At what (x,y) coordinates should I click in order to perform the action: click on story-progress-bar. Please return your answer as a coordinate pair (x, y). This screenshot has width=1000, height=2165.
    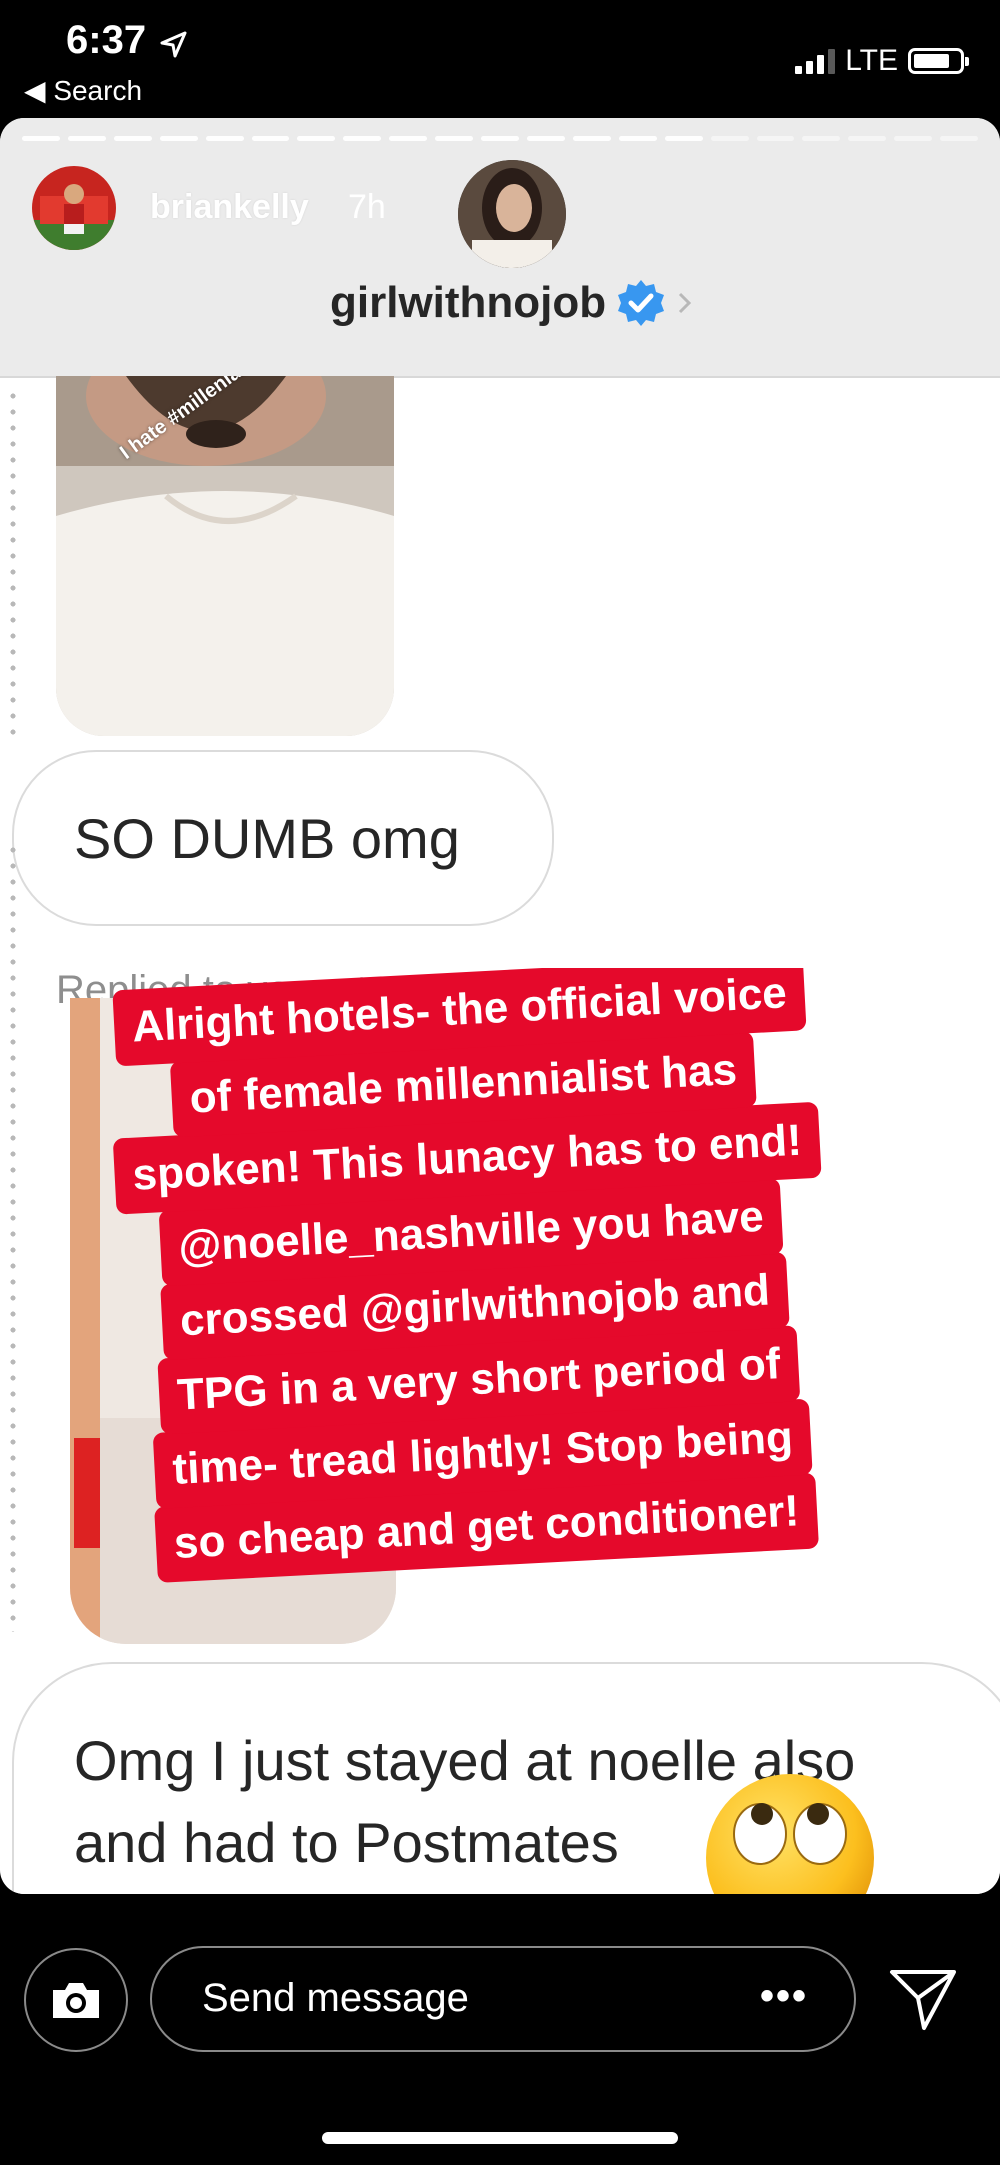
    Looking at the image, I should click on (500, 138).